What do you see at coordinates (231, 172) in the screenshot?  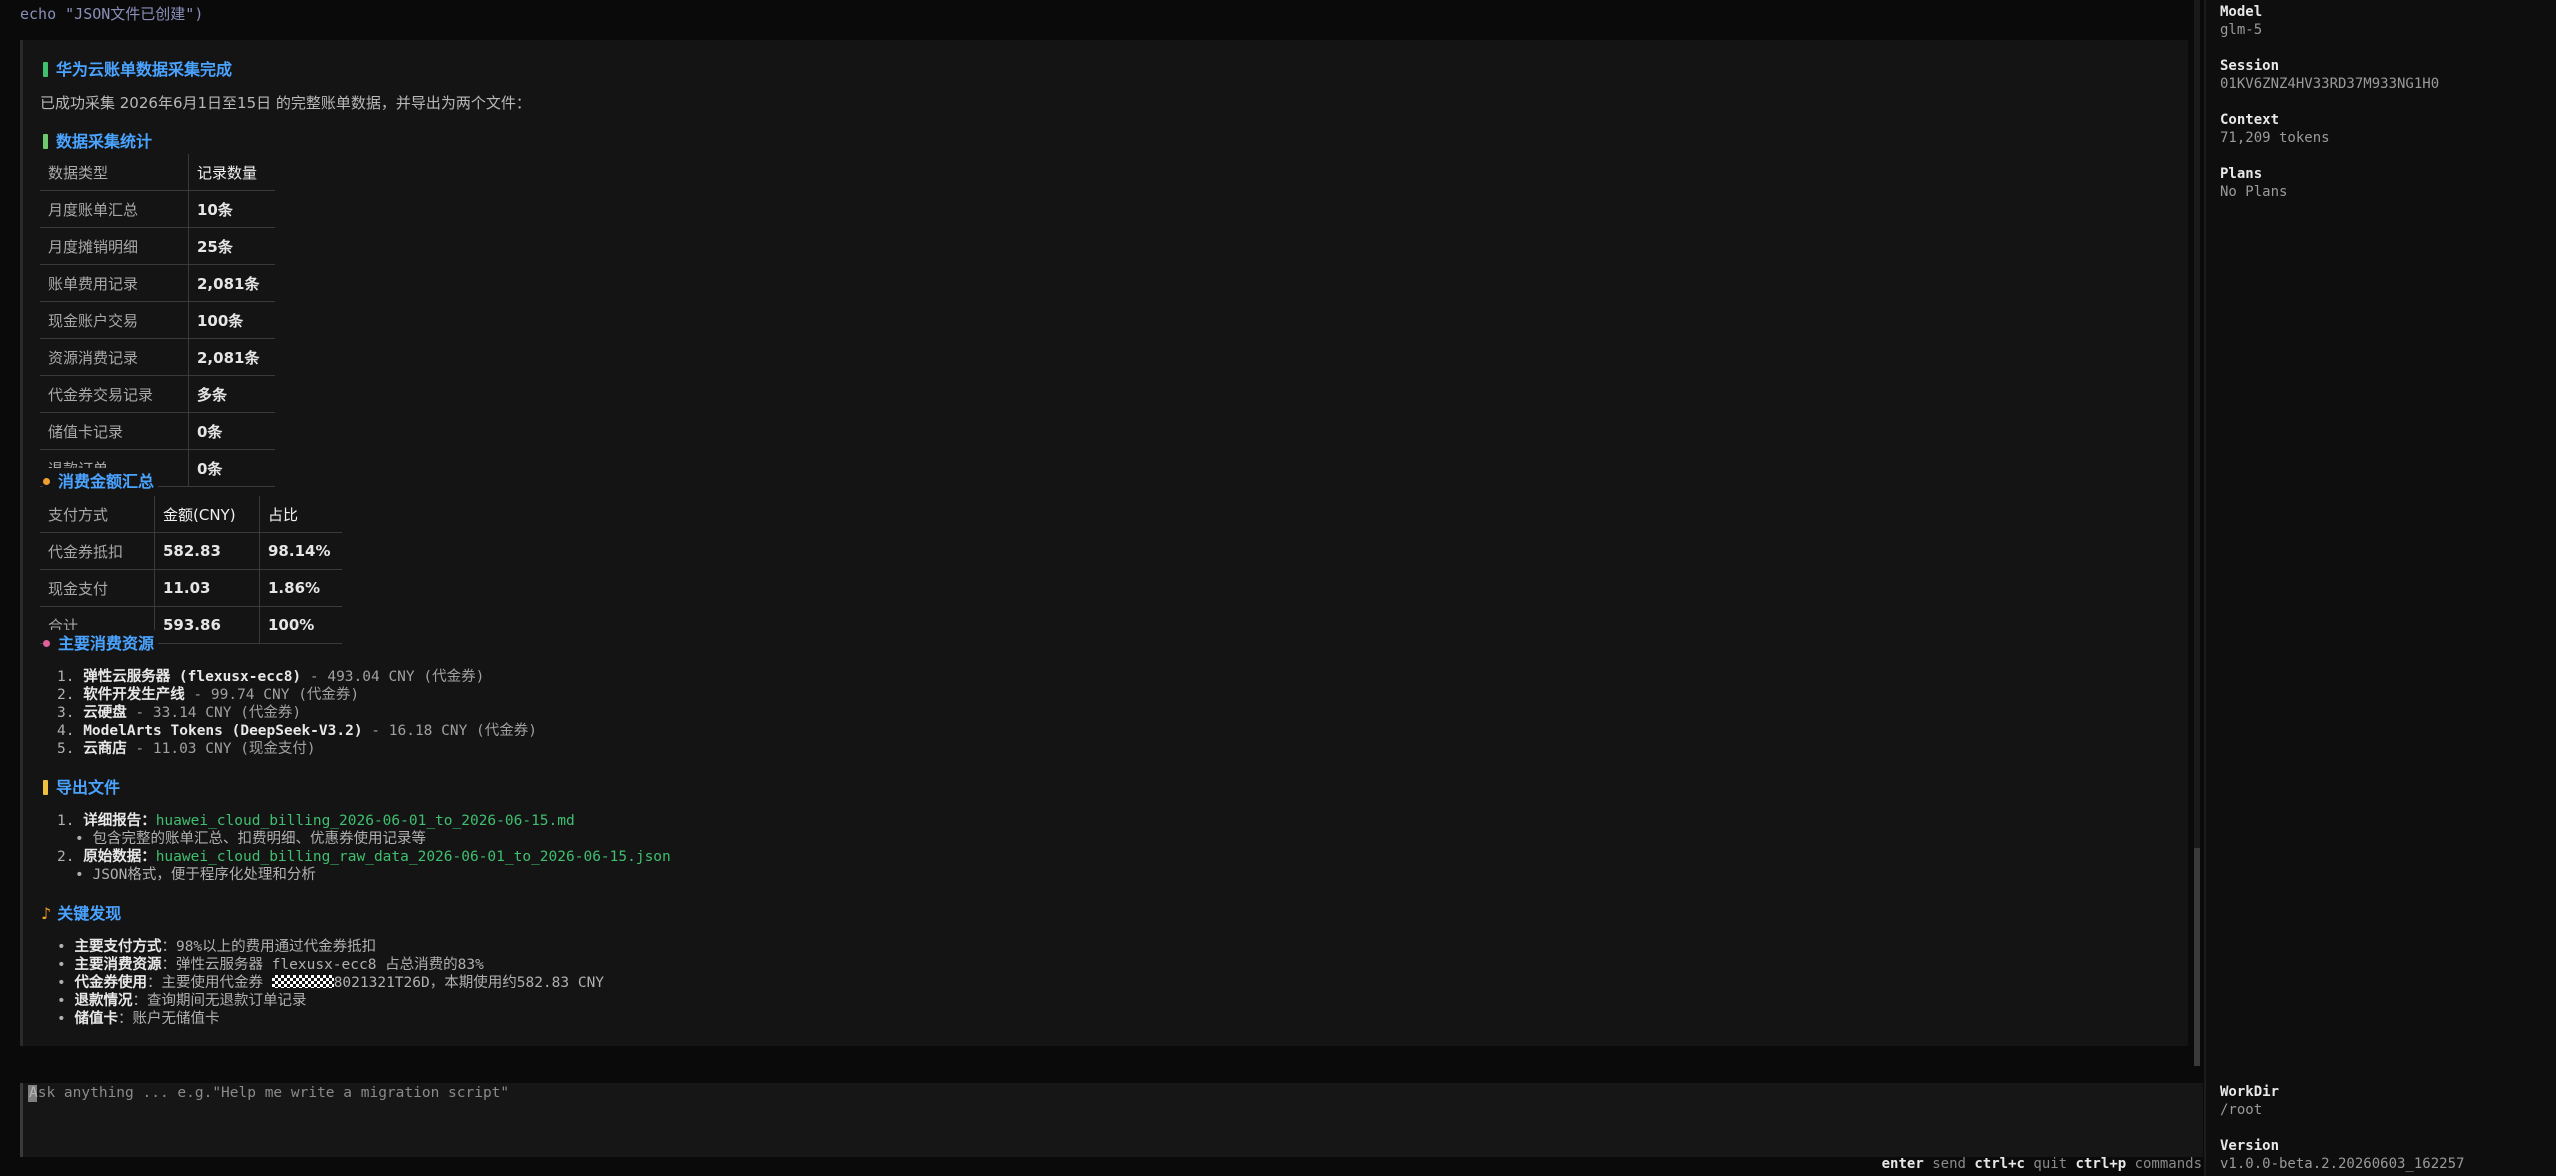 I see `column-header-count: 记录数量` at bounding box center [231, 172].